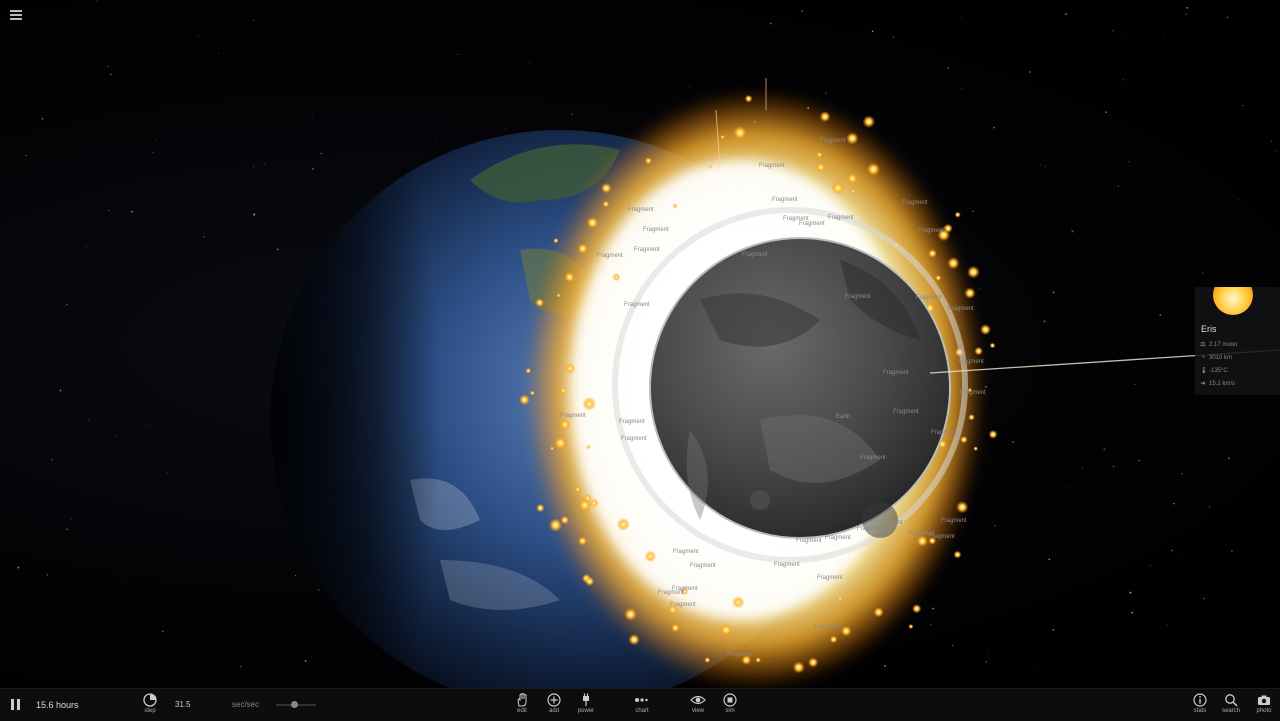  What do you see at coordinates (800, 388) in the screenshot?
I see `eris-body` at bounding box center [800, 388].